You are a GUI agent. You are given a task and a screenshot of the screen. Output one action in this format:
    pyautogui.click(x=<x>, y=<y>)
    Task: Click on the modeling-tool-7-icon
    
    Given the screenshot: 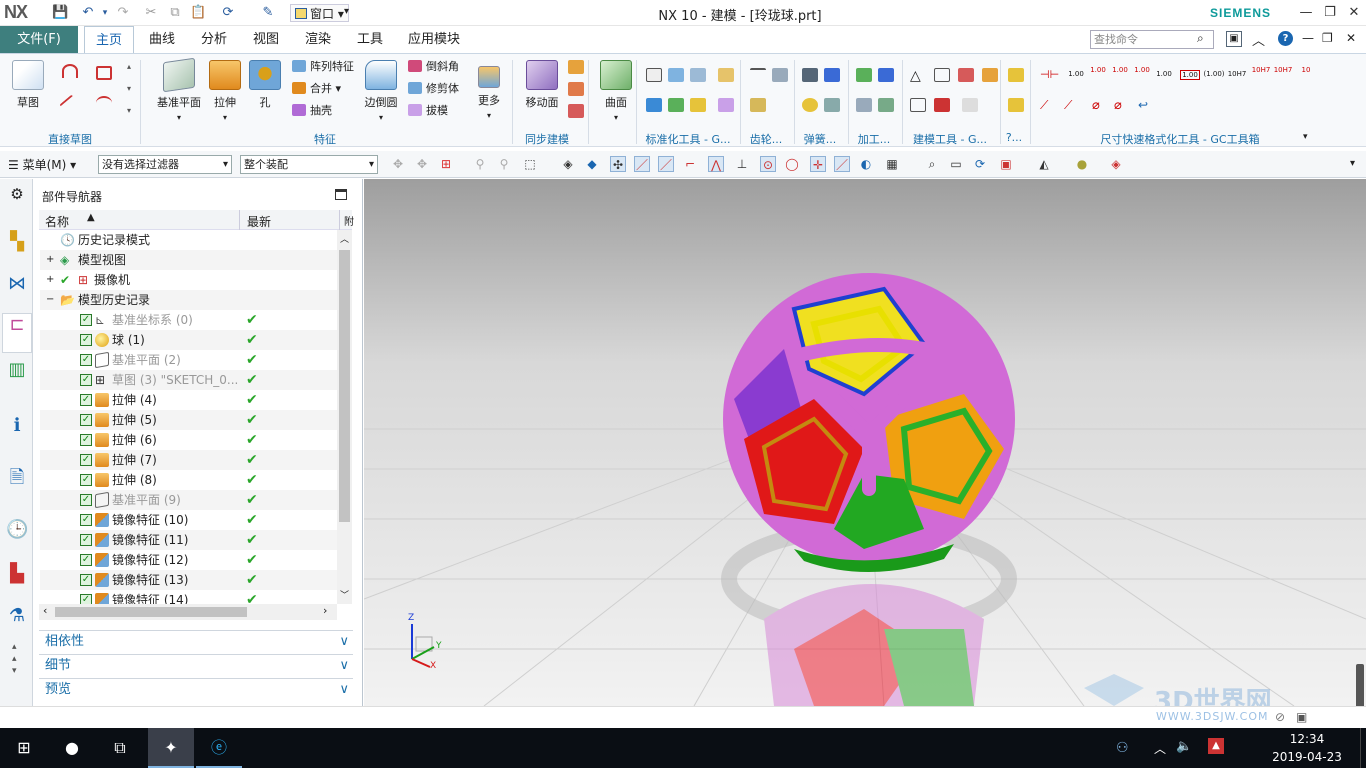 What is the action you would take?
    pyautogui.click(x=970, y=105)
    